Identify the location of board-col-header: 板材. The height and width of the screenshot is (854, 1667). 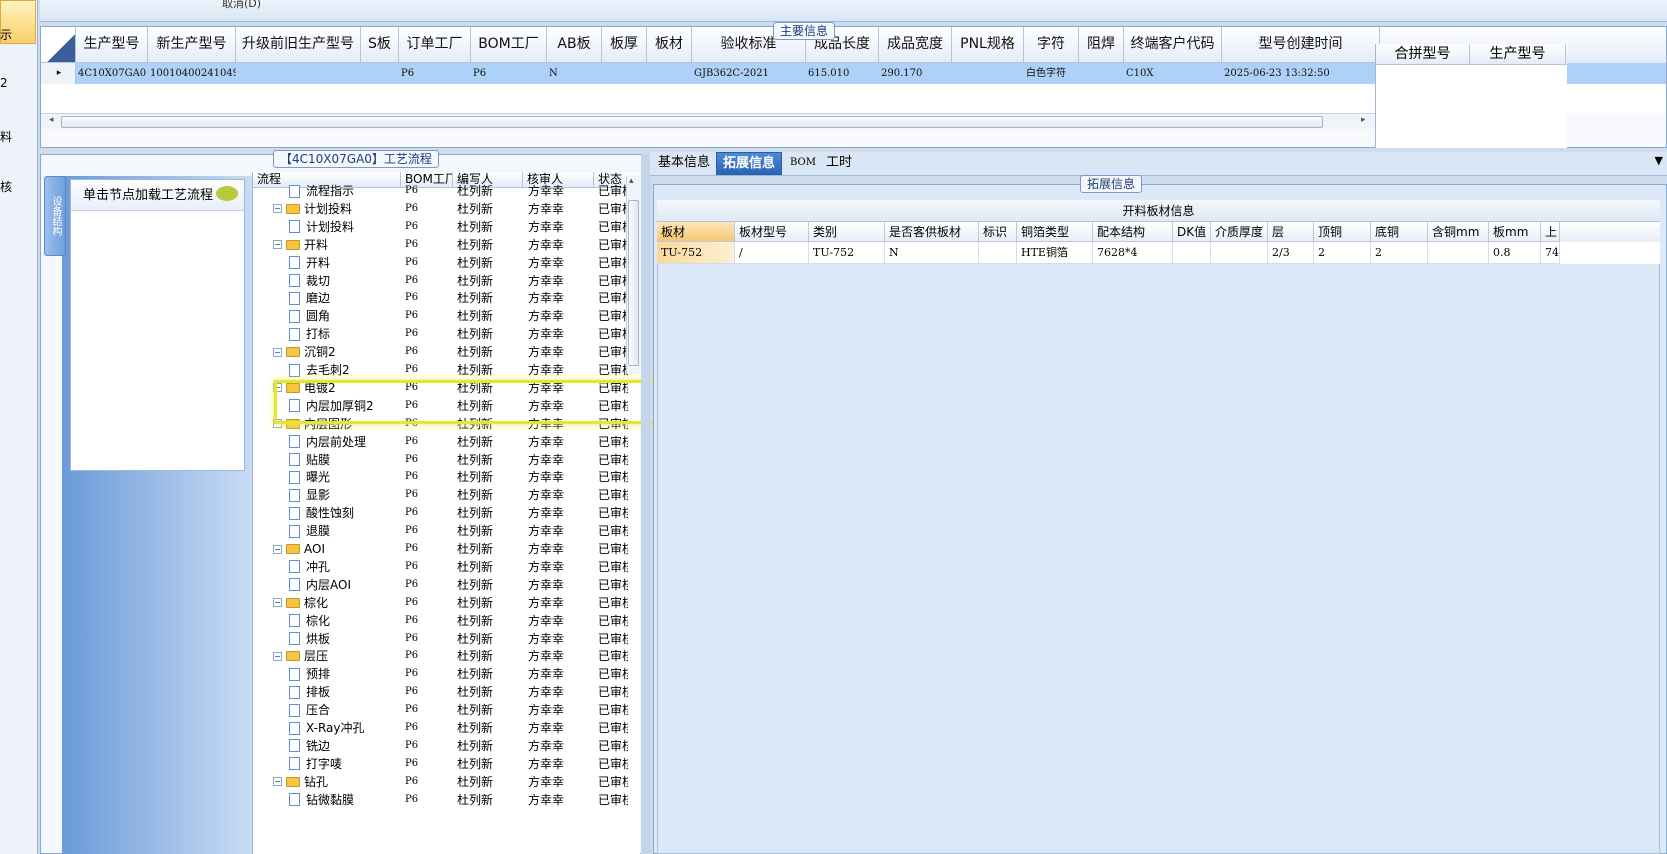
(696, 232).